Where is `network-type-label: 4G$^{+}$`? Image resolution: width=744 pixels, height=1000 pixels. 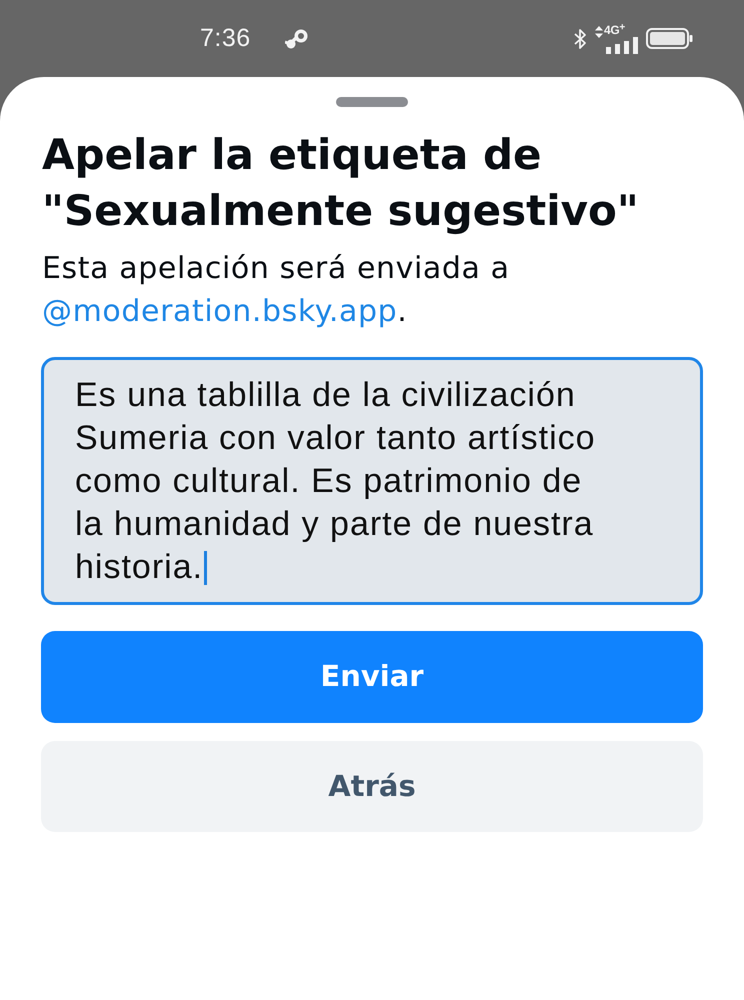
network-type-label: 4G$^{+}$ is located at coordinates (615, 30).